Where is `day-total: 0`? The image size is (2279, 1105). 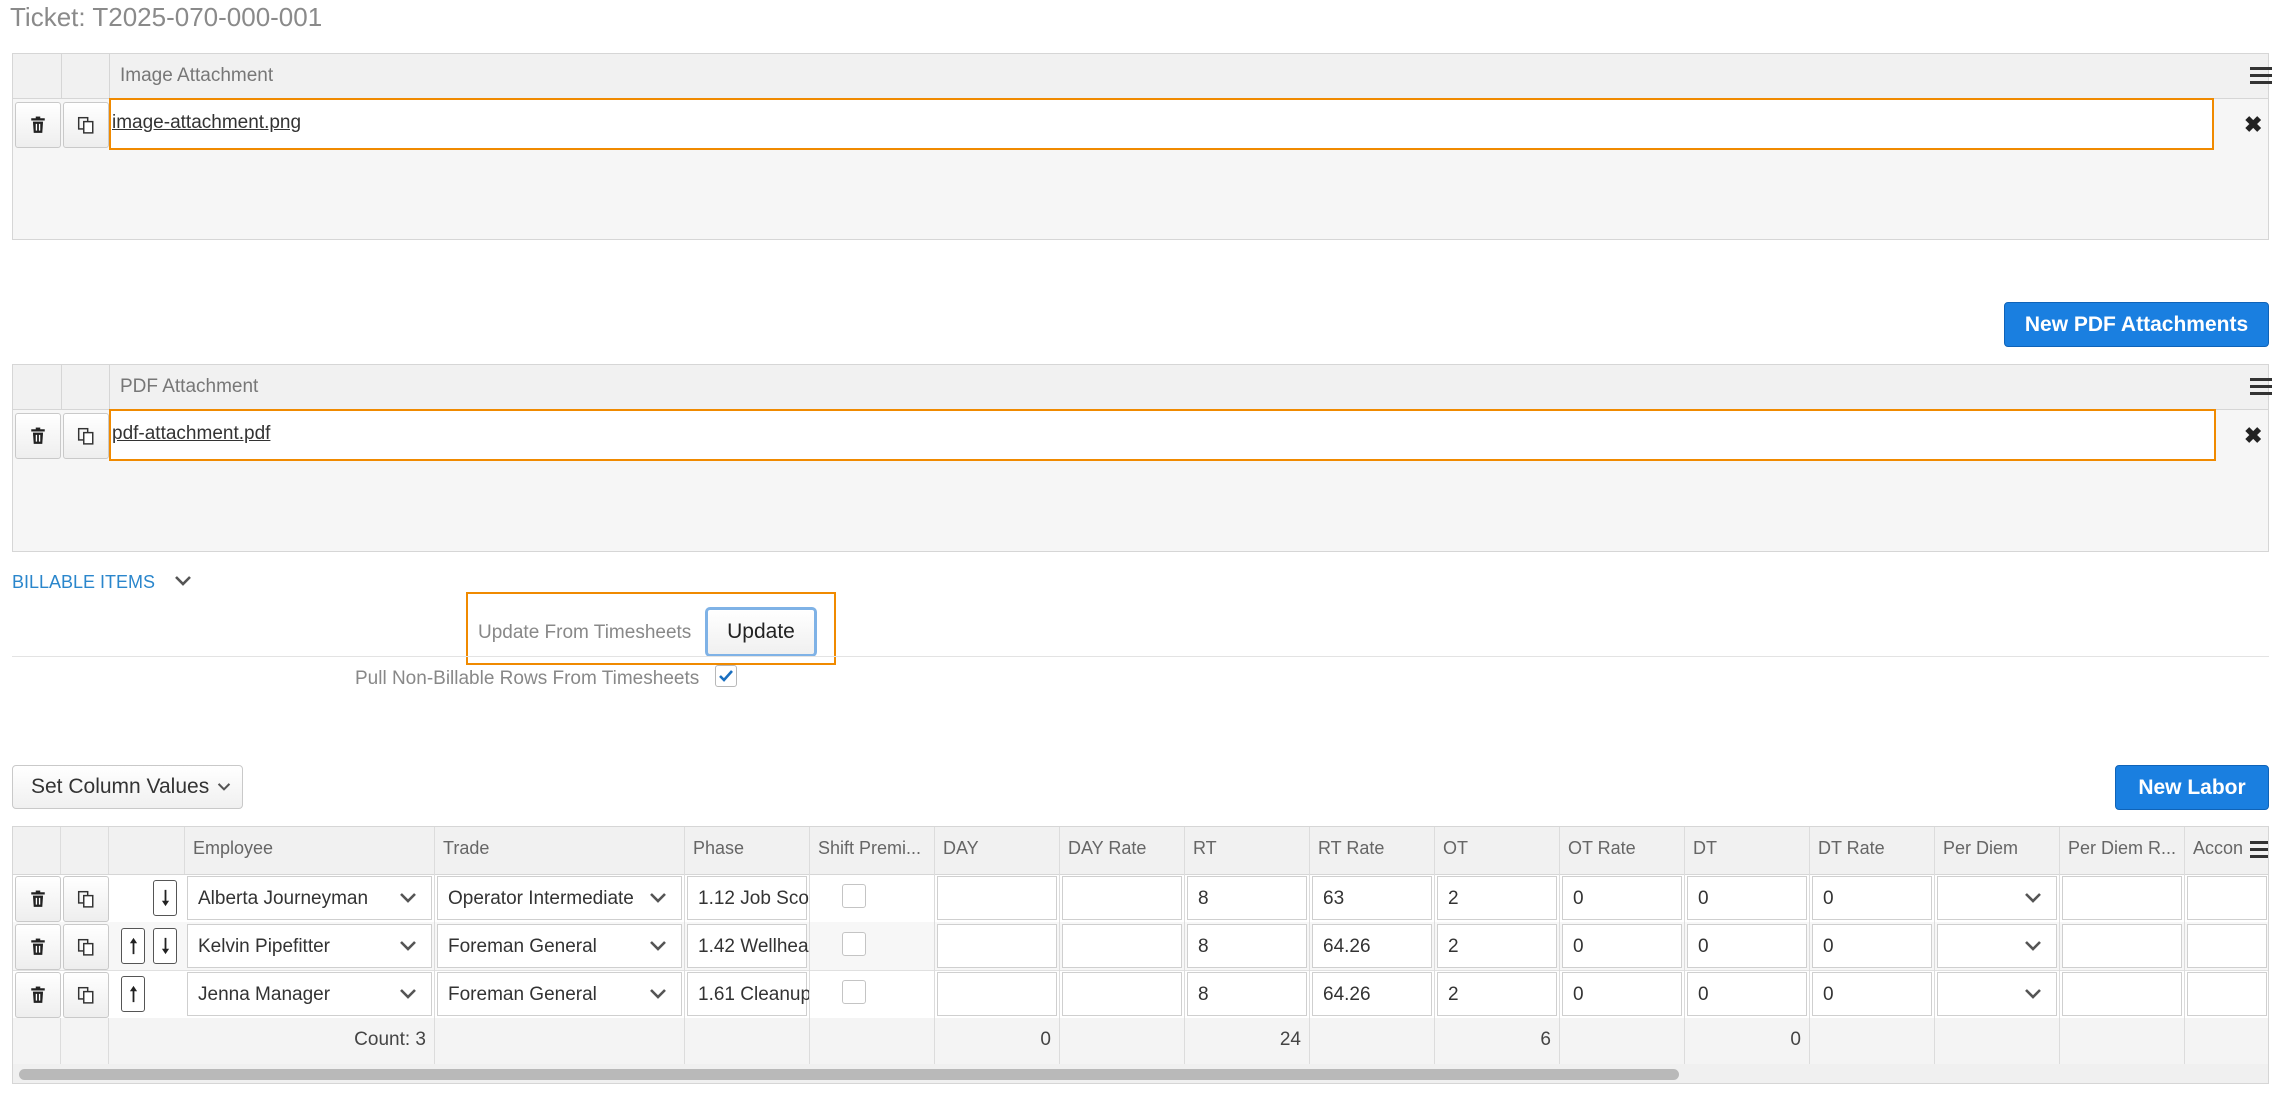
day-total: 0 is located at coordinates (1045, 1039).